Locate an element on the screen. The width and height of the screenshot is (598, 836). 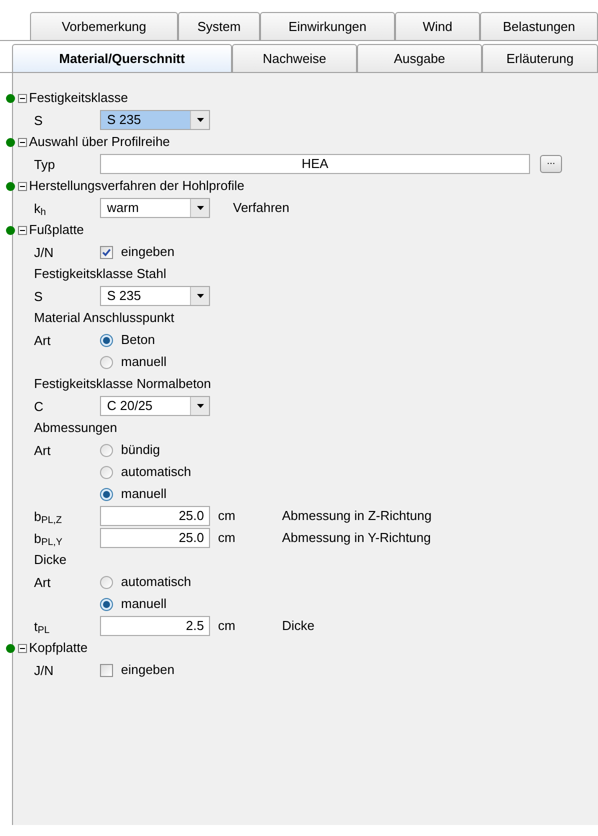
group-label: Dicke is located at coordinates (50, 560).